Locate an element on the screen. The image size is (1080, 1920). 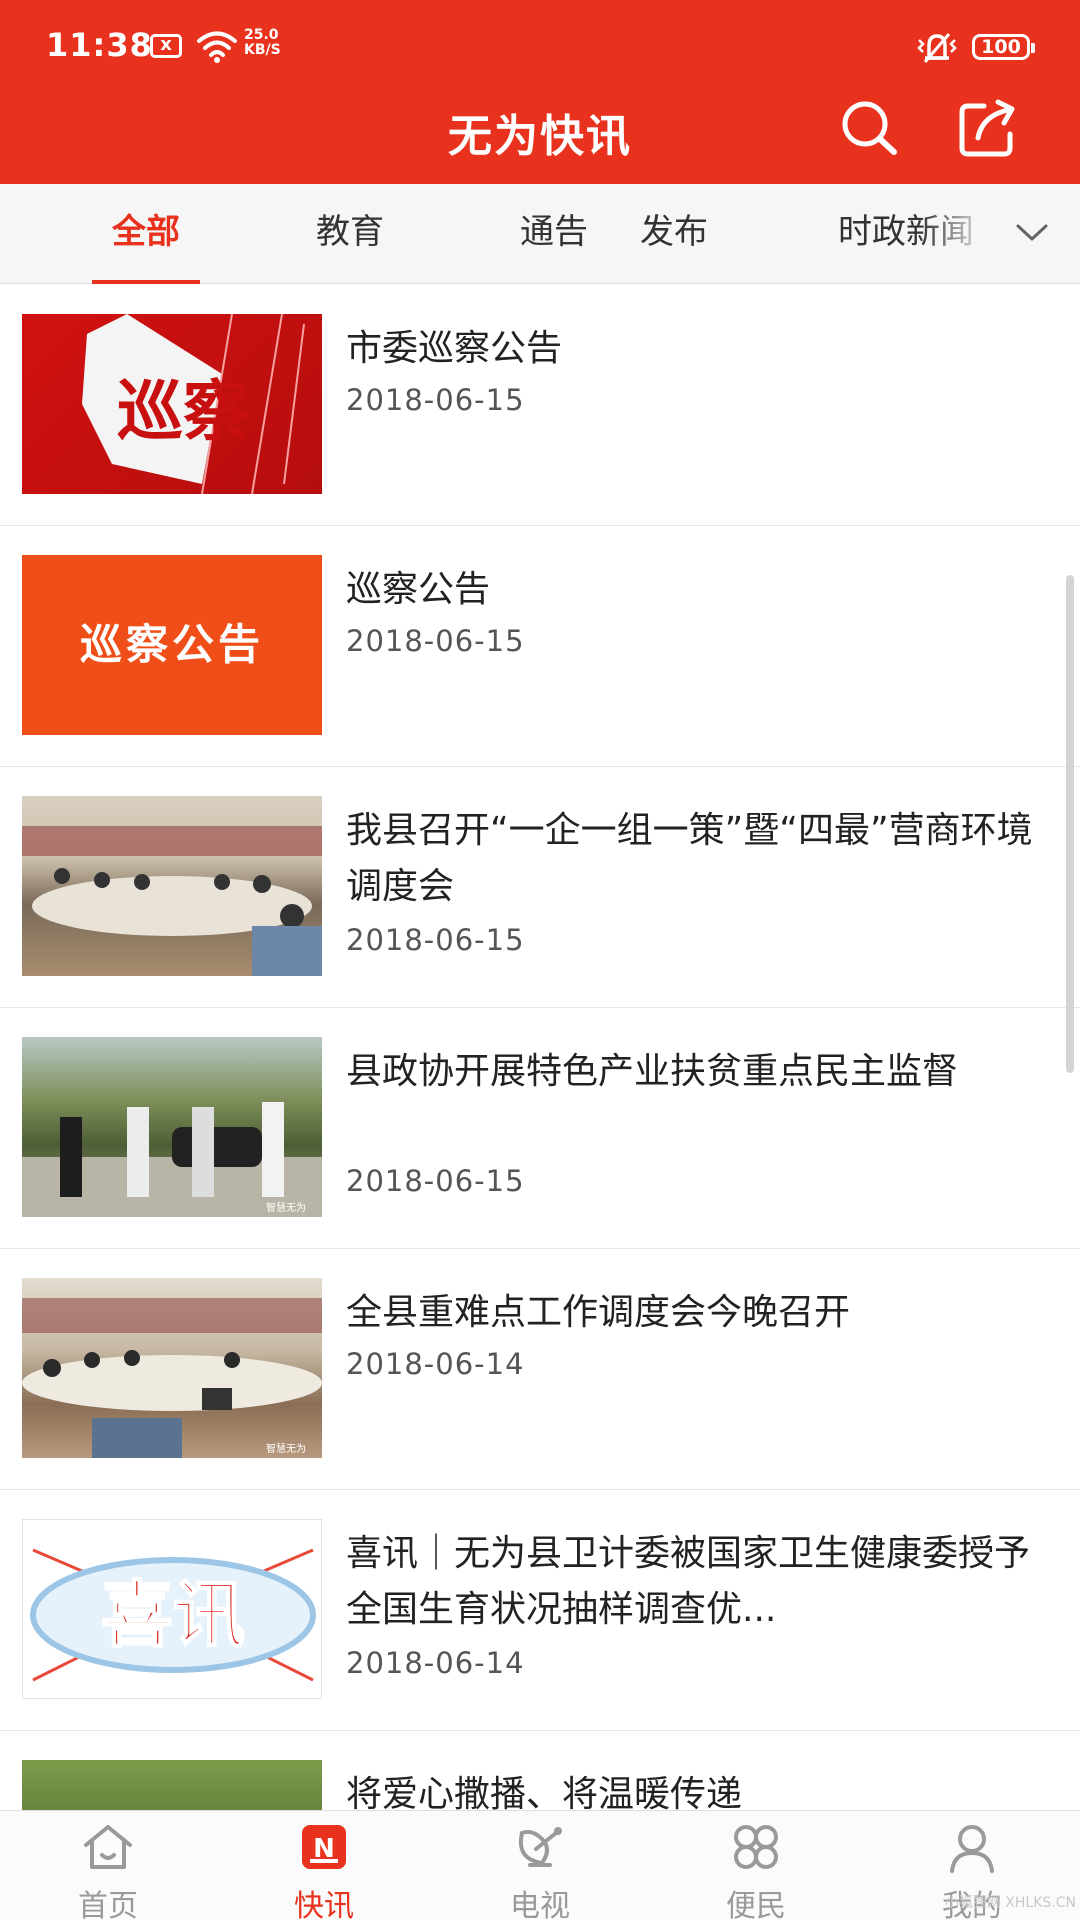
services-icon is located at coordinates (756, 1847).